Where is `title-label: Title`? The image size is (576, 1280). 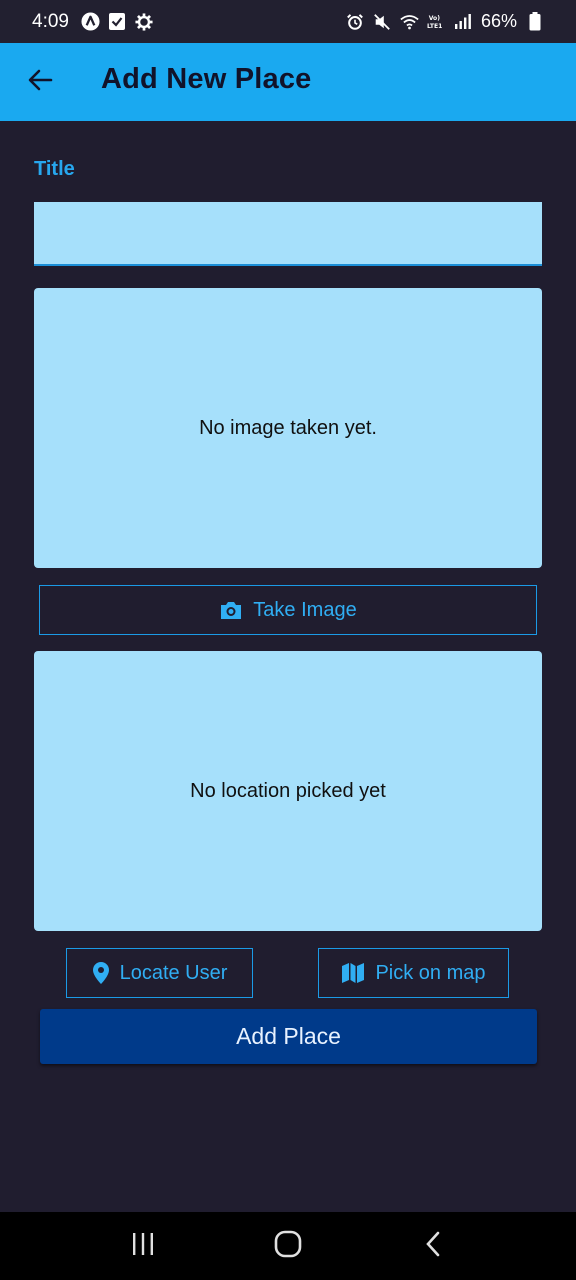
title-label: Title is located at coordinates (54, 169).